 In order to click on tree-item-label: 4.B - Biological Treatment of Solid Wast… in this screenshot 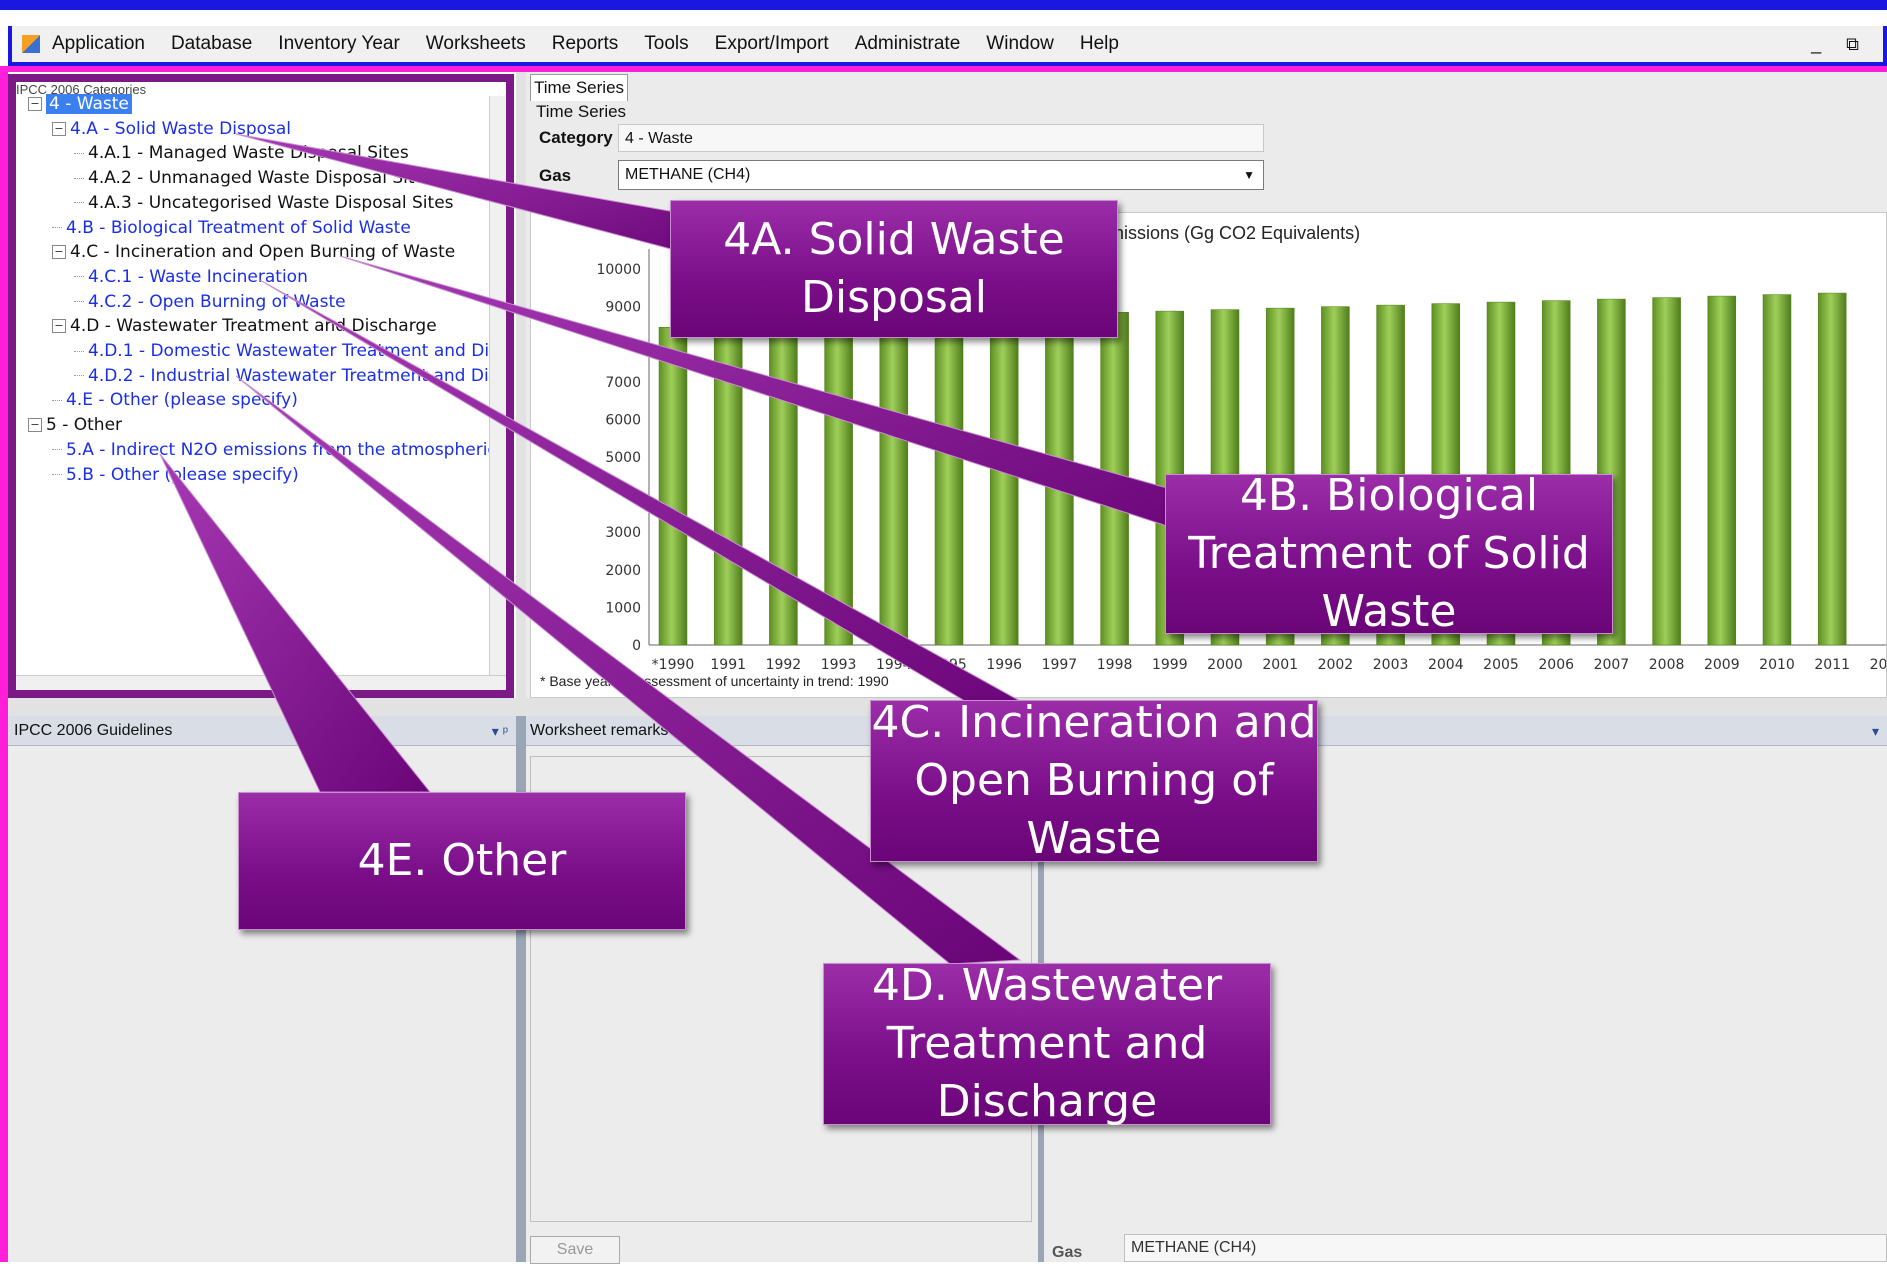, I will do `click(238, 227)`.